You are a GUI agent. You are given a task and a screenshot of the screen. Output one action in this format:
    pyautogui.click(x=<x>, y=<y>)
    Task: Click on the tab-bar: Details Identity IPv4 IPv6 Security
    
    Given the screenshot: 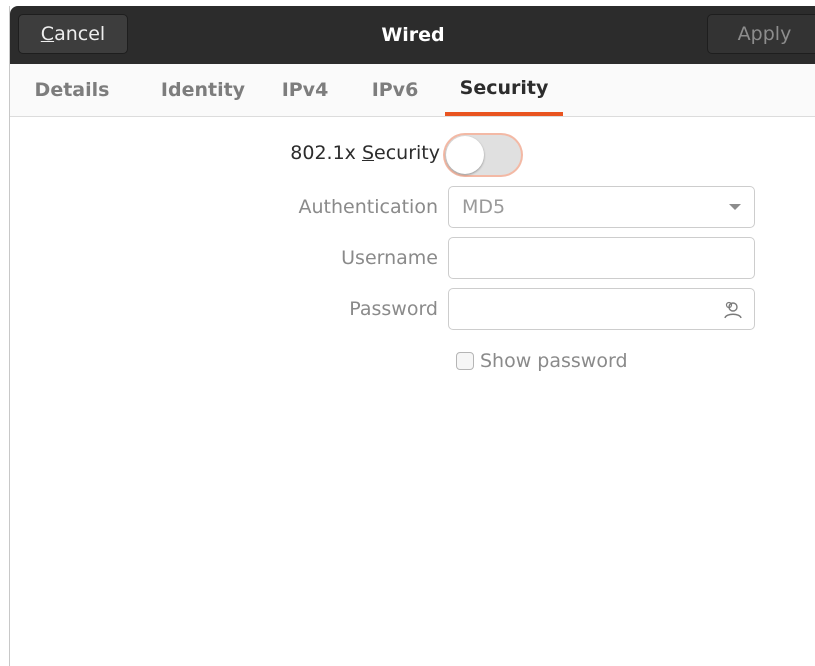 What is the action you would take?
    pyautogui.click(x=412, y=90)
    